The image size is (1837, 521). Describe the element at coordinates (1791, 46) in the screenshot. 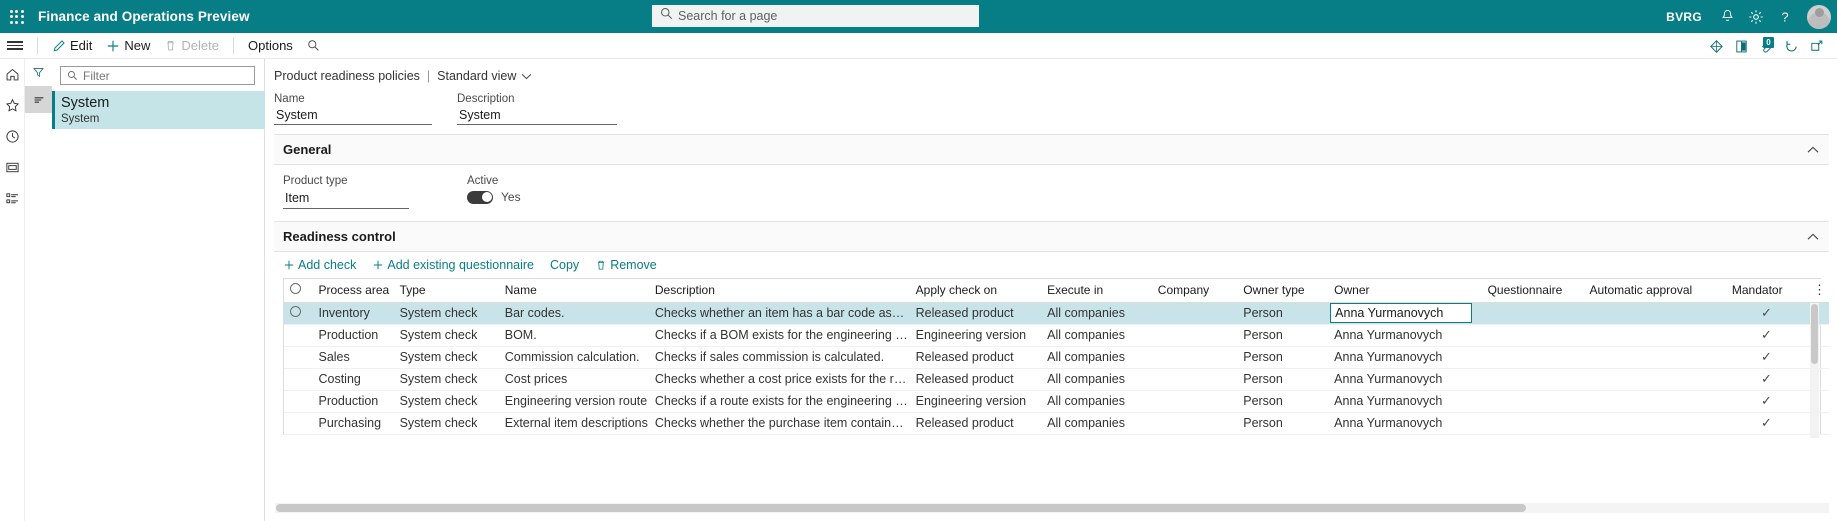

I see `refresh-icon` at that location.